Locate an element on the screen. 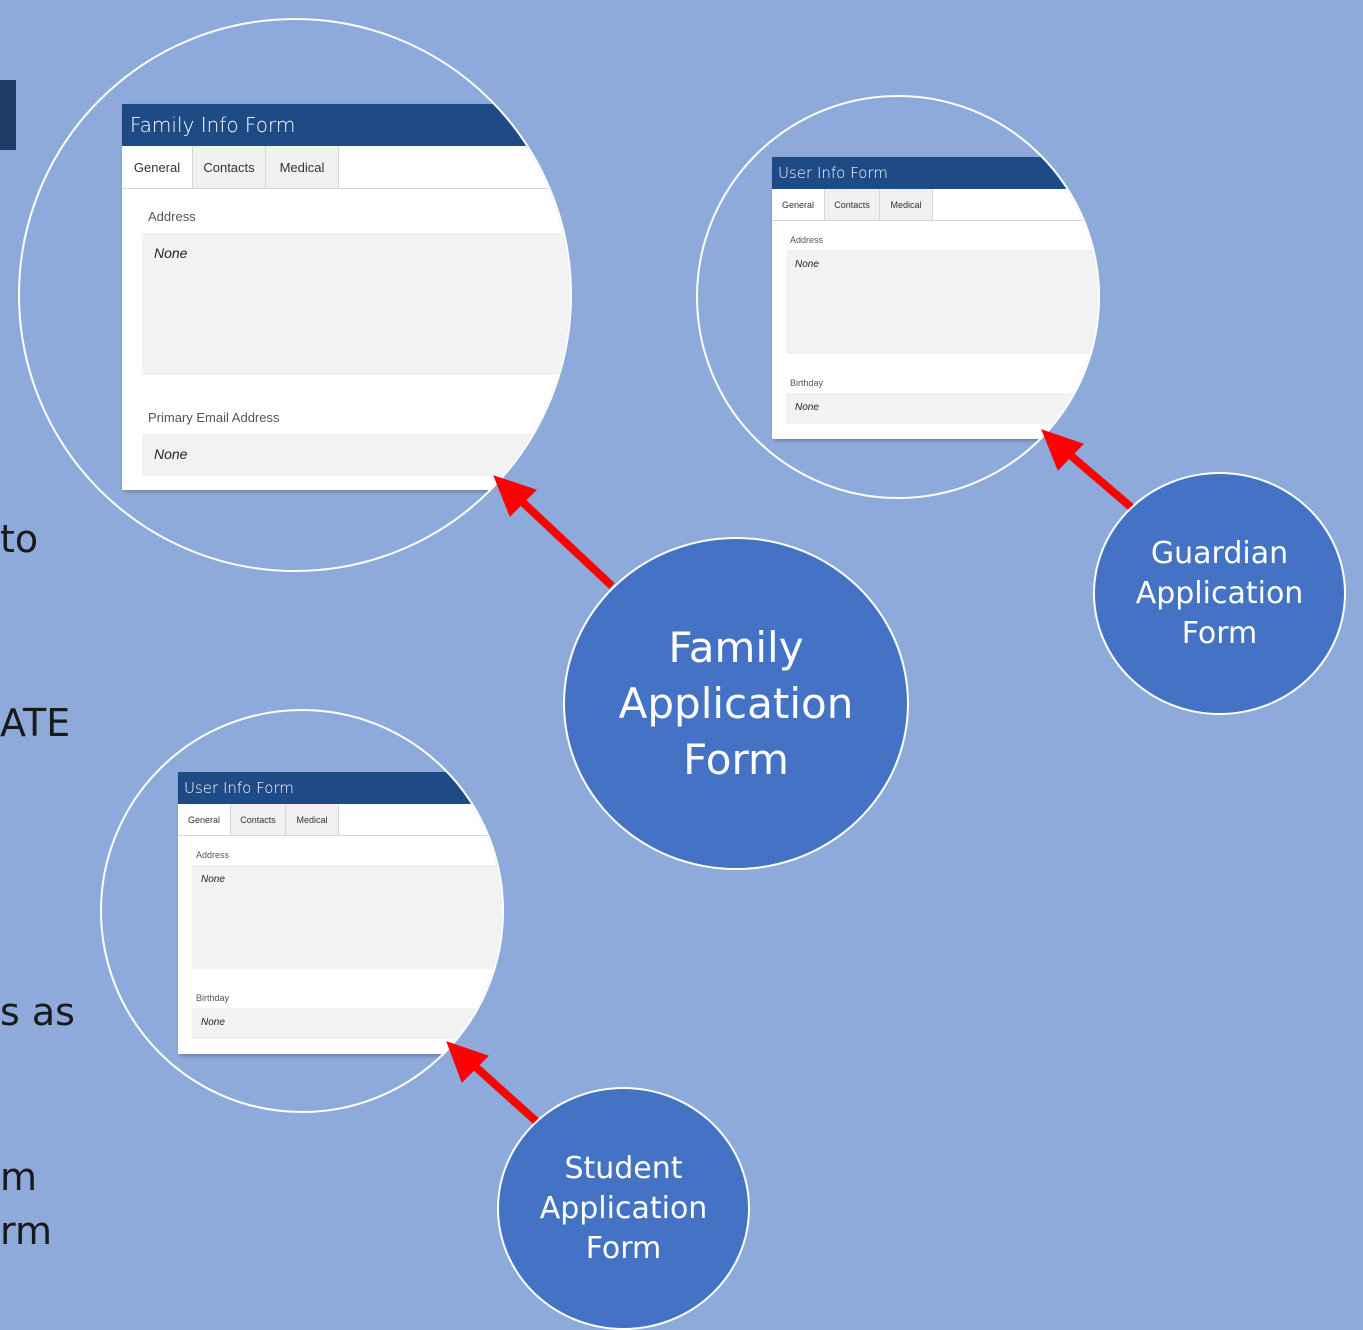 The height and width of the screenshot is (1330, 1363). family-application-badge: Family Application Form is located at coordinates (736, 703).